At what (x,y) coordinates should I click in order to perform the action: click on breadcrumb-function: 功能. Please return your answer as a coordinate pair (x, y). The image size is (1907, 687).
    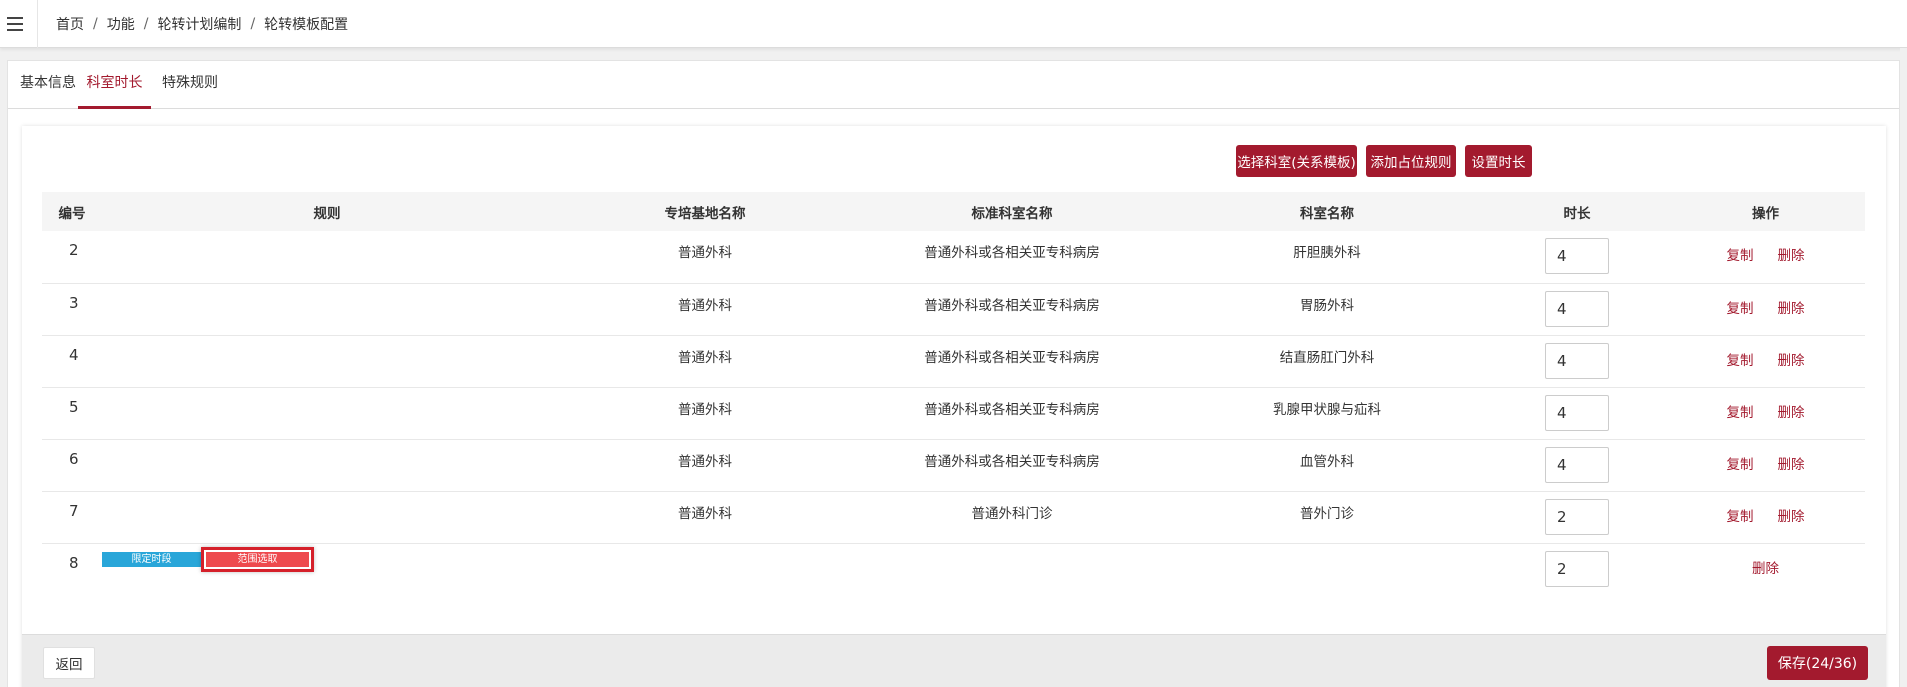
    Looking at the image, I should click on (121, 24).